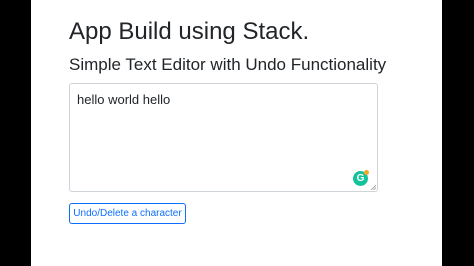  What do you see at coordinates (124, 99) in the screenshot?
I see `editor-content: hello world hello` at bounding box center [124, 99].